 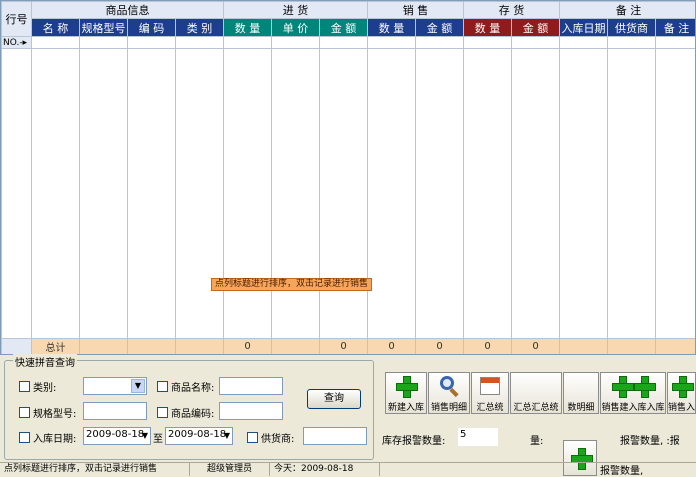 I want to click on action-toolbar: 新建入库 销售明细 汇总统 汇总汇总统 数明细 销售建入库入库 销售入, so click(x=540, y=393).